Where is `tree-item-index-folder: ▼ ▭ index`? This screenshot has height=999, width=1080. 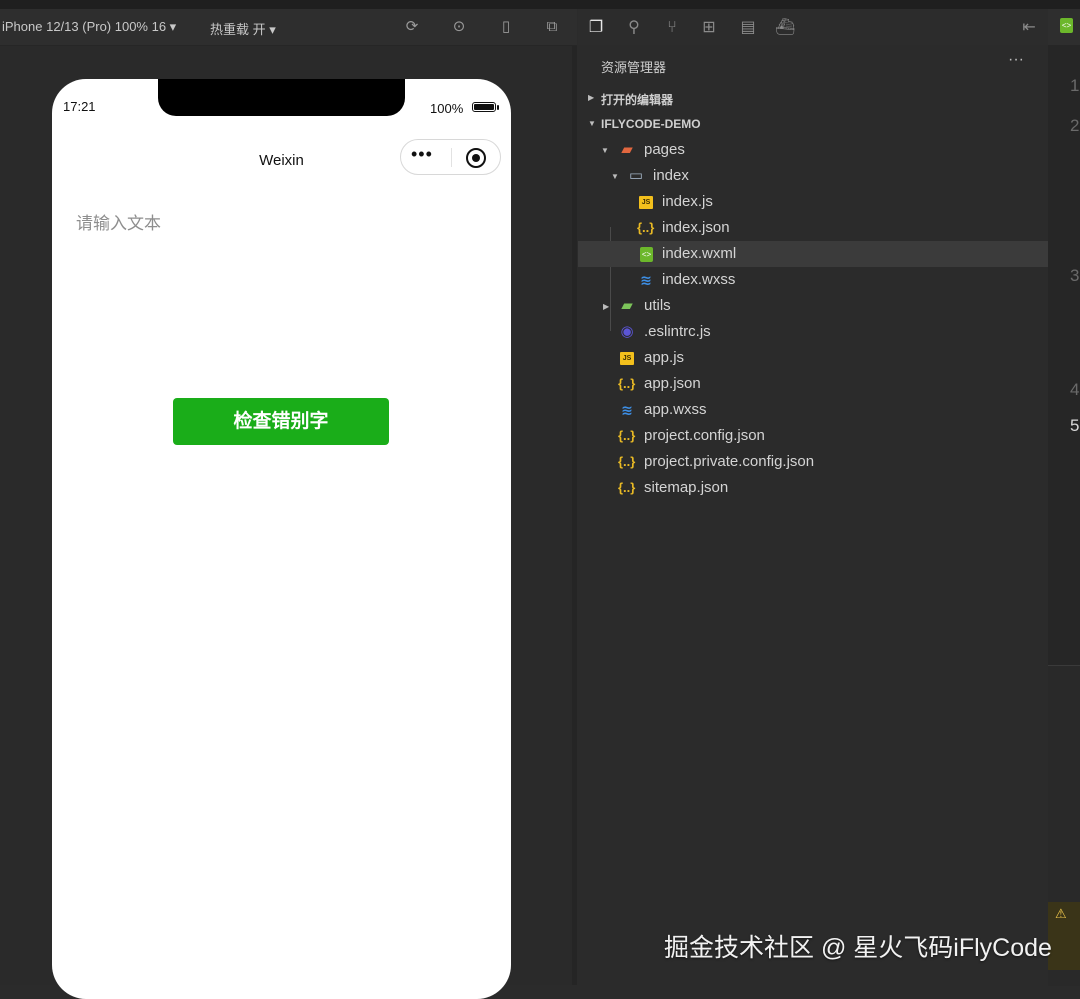 tree-item-index-folder: ▼ ▭ index is located at coordinates (813, 176).